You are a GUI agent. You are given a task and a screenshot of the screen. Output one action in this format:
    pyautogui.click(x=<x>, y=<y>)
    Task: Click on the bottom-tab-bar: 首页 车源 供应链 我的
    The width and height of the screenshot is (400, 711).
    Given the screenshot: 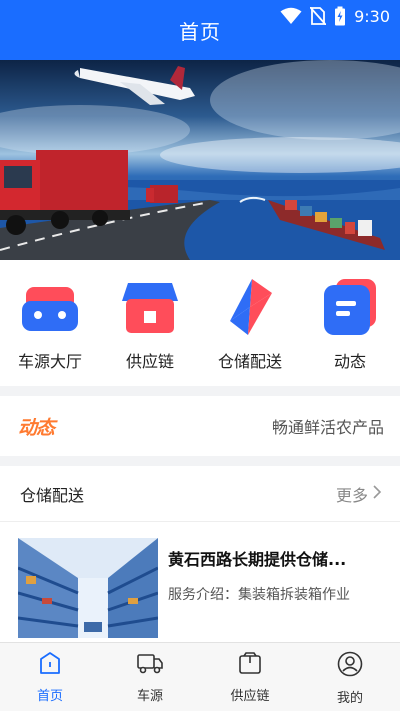 What is the action you would take?
    pyautogui.click(x=200, y=676)
    